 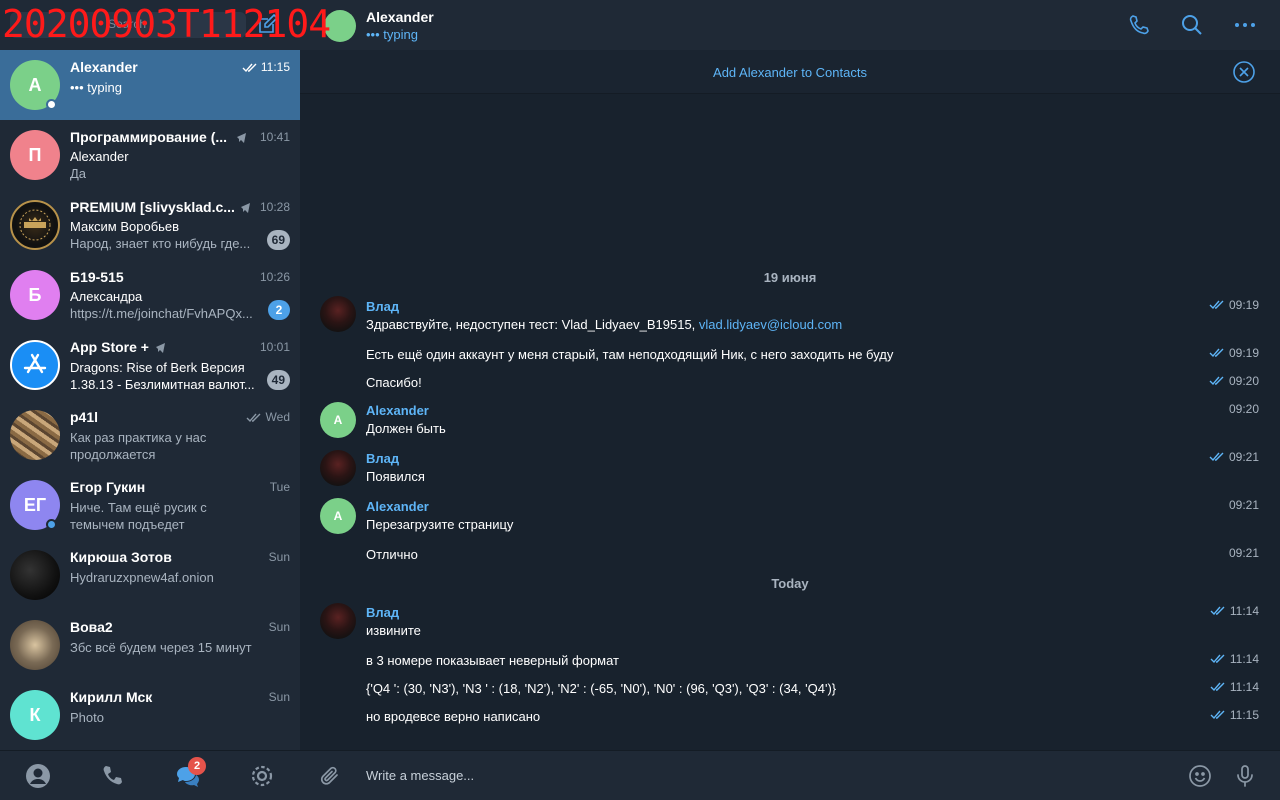 I want to click on contacts-icon, so click(x=38, y=776).